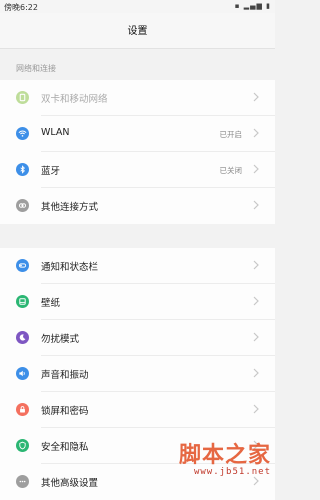 The image size is (320, 500). I want to click on settings-item-other-connections: 其他连接方式, so click(137, 206).